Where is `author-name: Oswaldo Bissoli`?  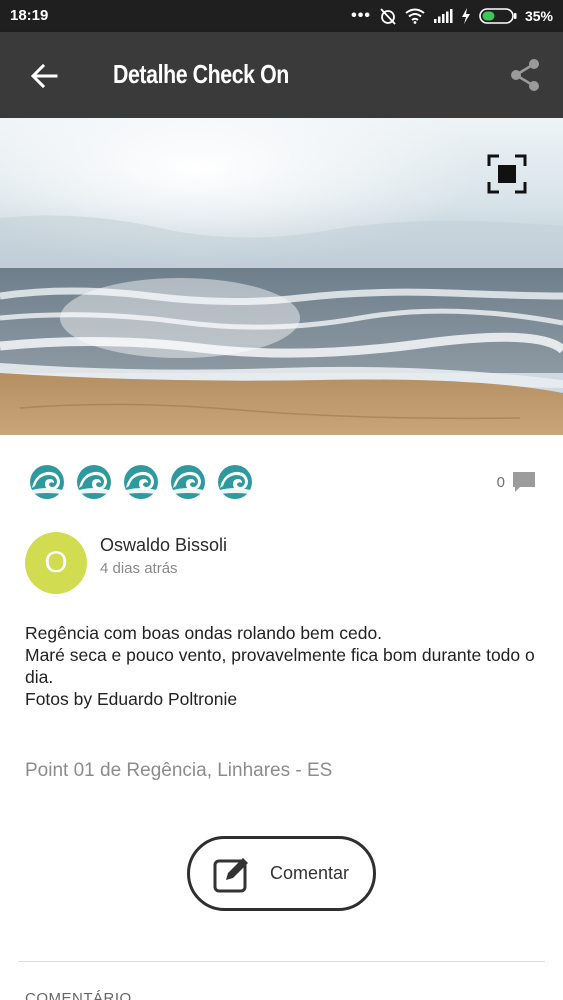 author-name: Oswaldo Bissoli is located at coordinates (163, 545).